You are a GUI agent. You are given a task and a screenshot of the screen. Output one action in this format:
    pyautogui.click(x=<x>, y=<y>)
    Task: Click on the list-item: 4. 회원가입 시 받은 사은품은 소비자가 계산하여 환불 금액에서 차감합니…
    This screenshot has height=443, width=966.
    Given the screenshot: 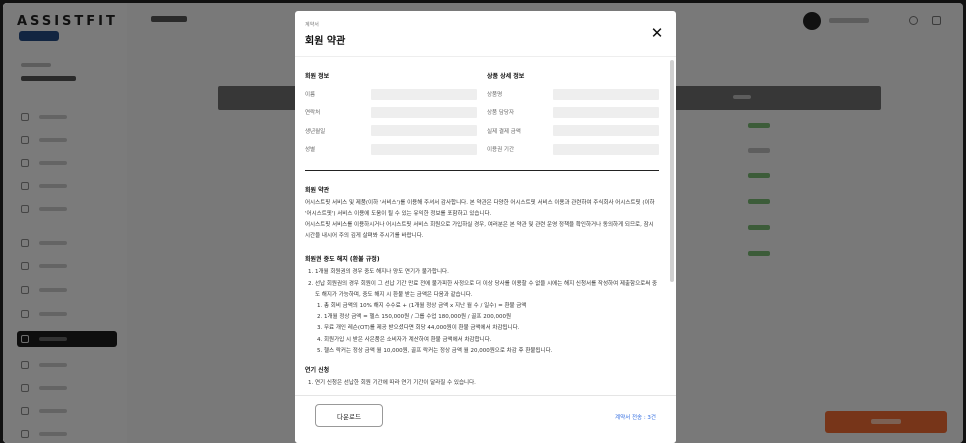 What is the action you would take?
    pyautogui.click(x=404, y=339)
    